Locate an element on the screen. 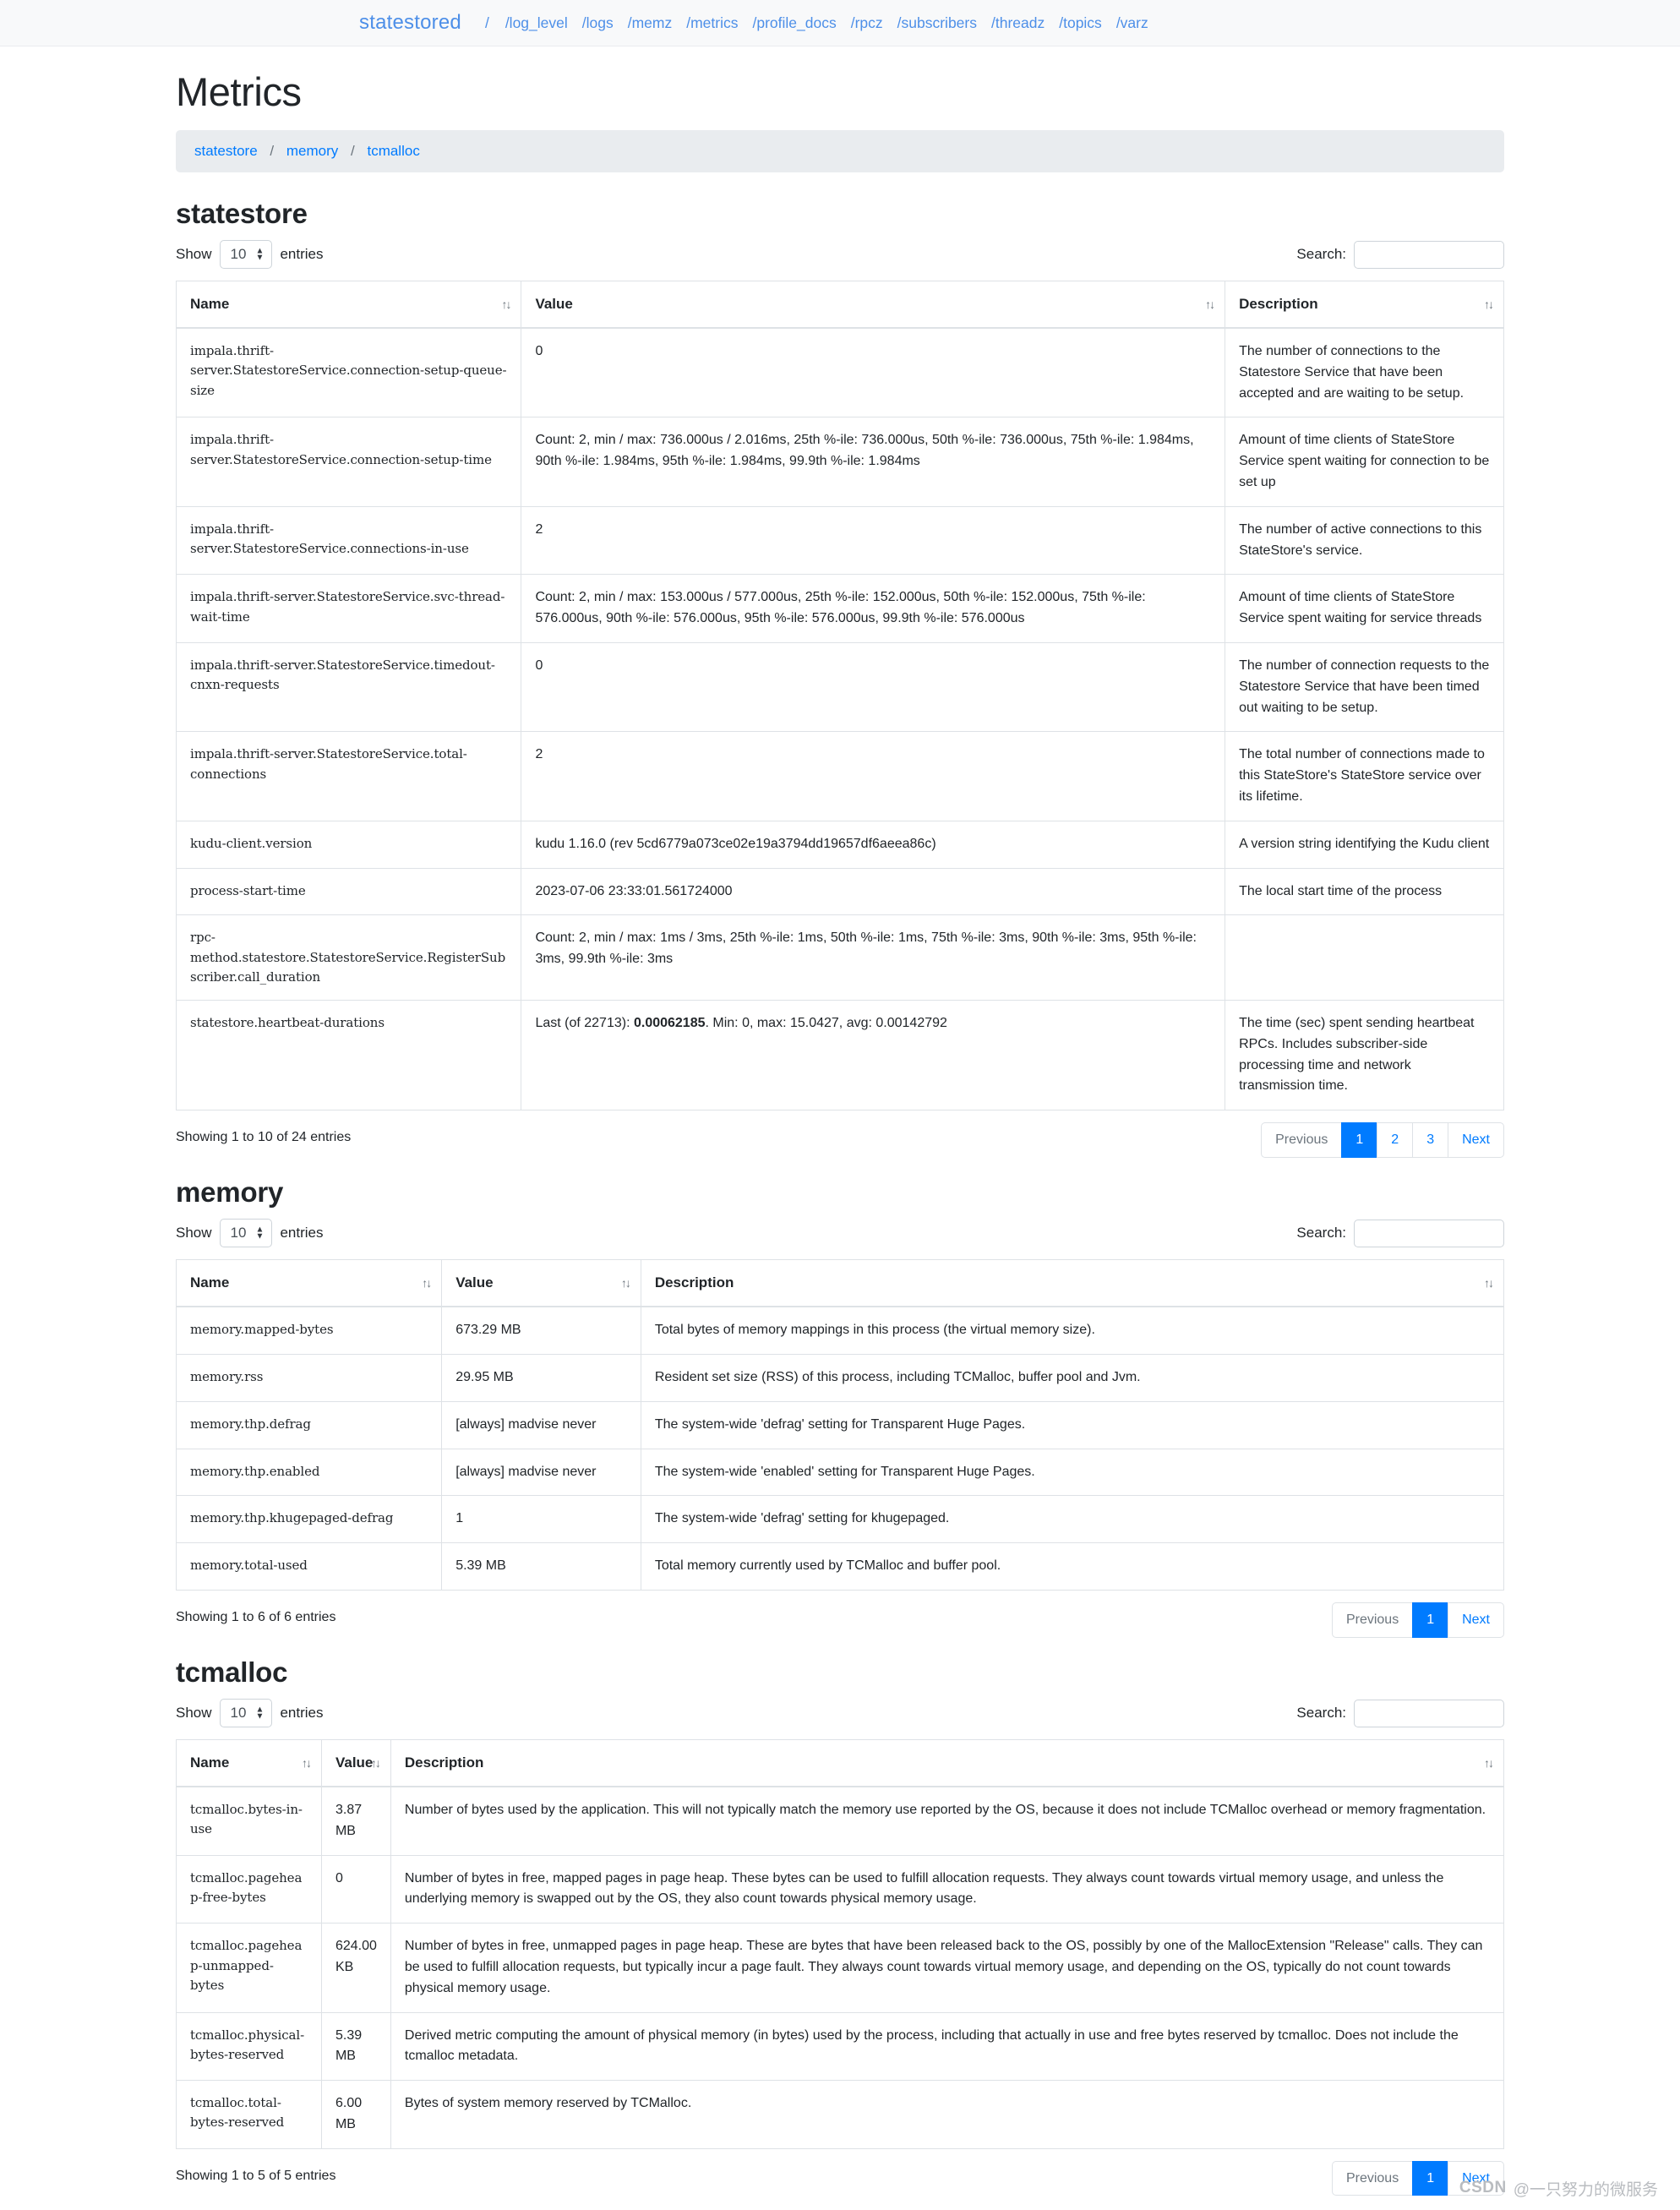 The width and height of the screenshot is (1680, 2210). nav-link-topics: /topics is located at coordinates (1080, 22).